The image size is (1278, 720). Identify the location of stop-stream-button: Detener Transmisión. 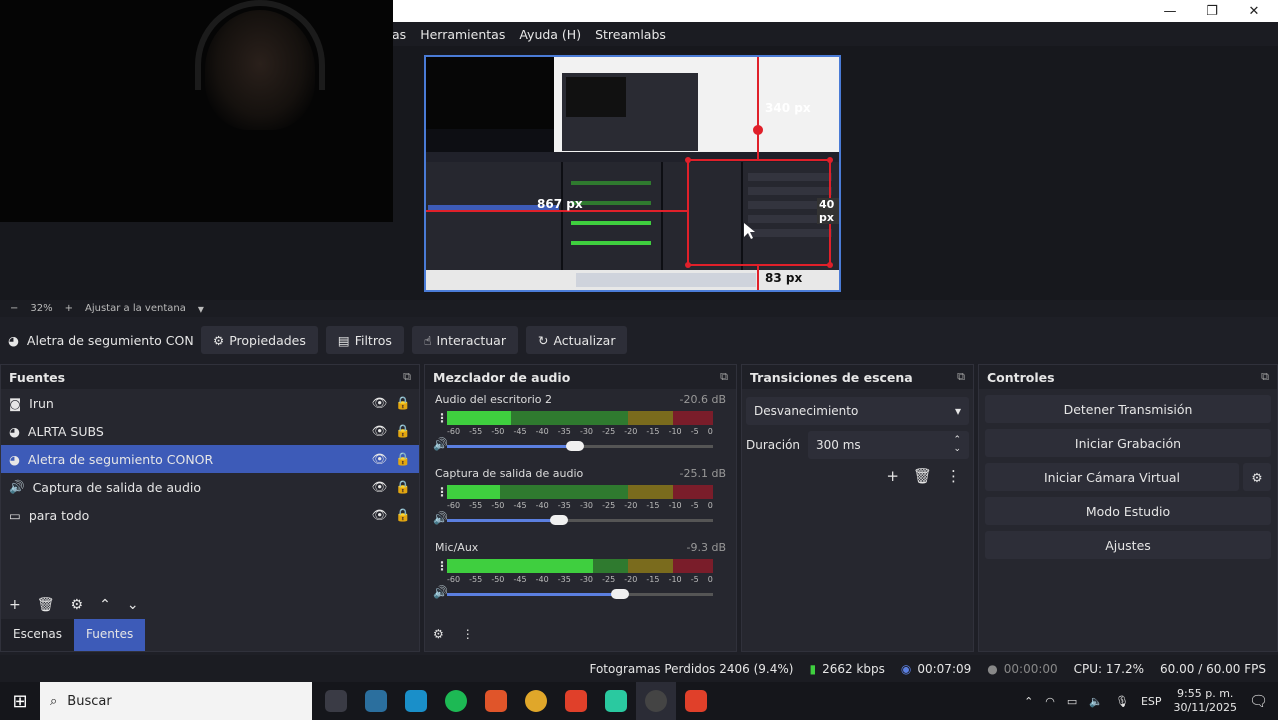
(1128, 409).